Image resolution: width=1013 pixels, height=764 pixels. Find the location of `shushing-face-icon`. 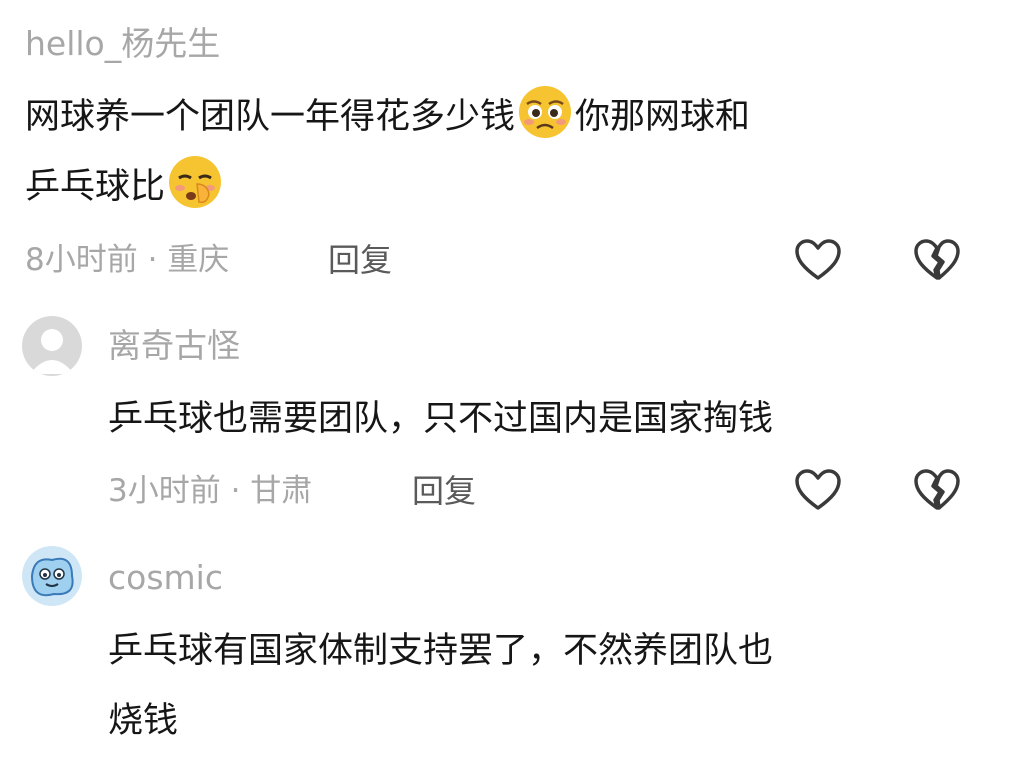

shushing-face-icon is located at coordinates (195, 182).